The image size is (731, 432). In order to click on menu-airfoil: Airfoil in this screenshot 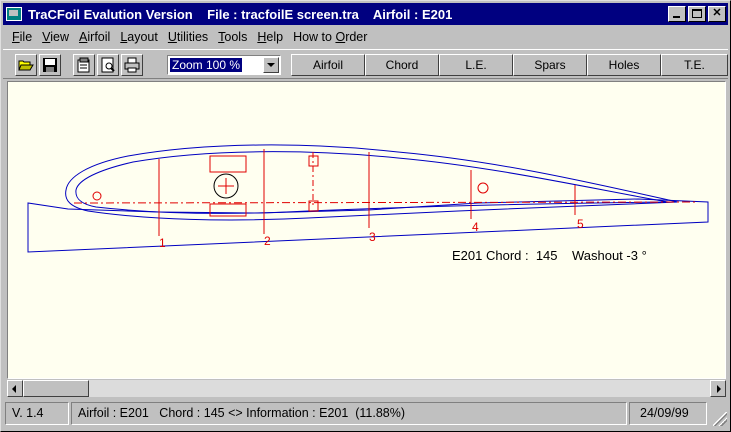, I will do `click(94, 37)`.